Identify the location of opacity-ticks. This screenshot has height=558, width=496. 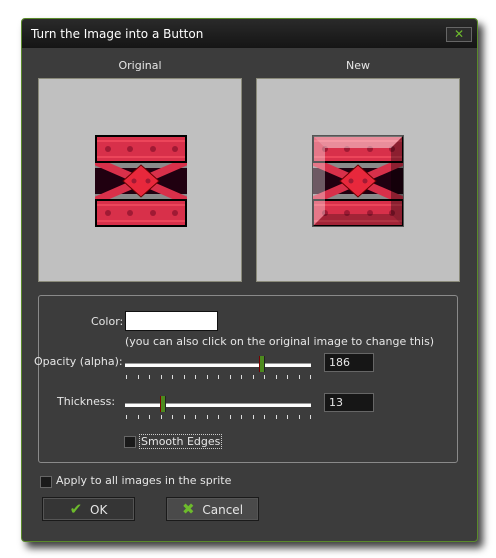
(219, 377).